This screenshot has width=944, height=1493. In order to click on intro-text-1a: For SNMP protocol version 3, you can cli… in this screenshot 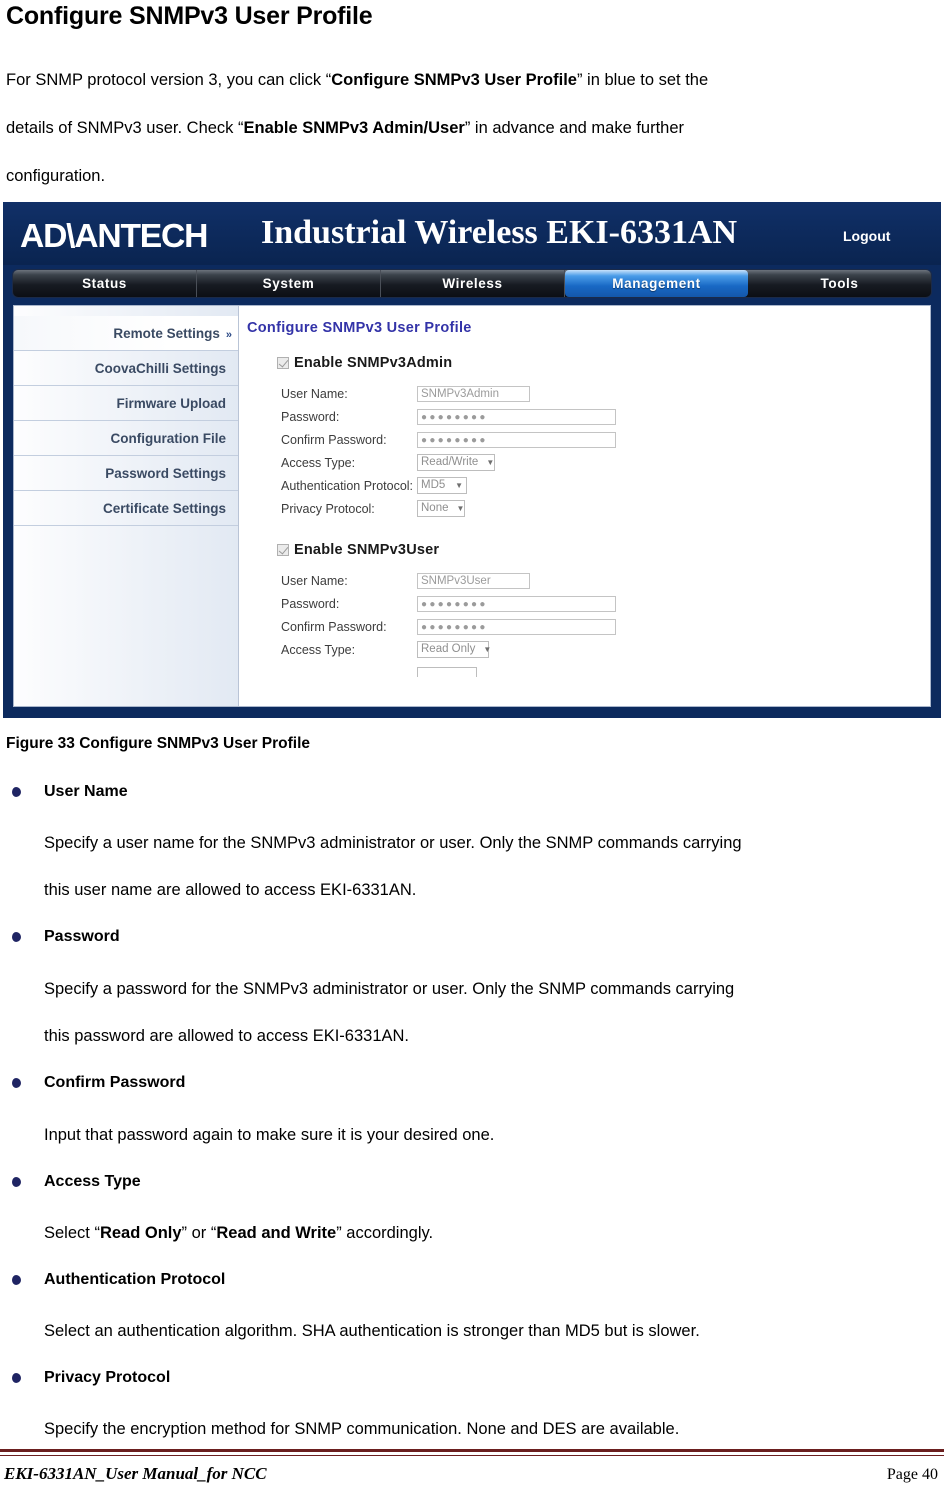, I will do `click(169, 80)`.